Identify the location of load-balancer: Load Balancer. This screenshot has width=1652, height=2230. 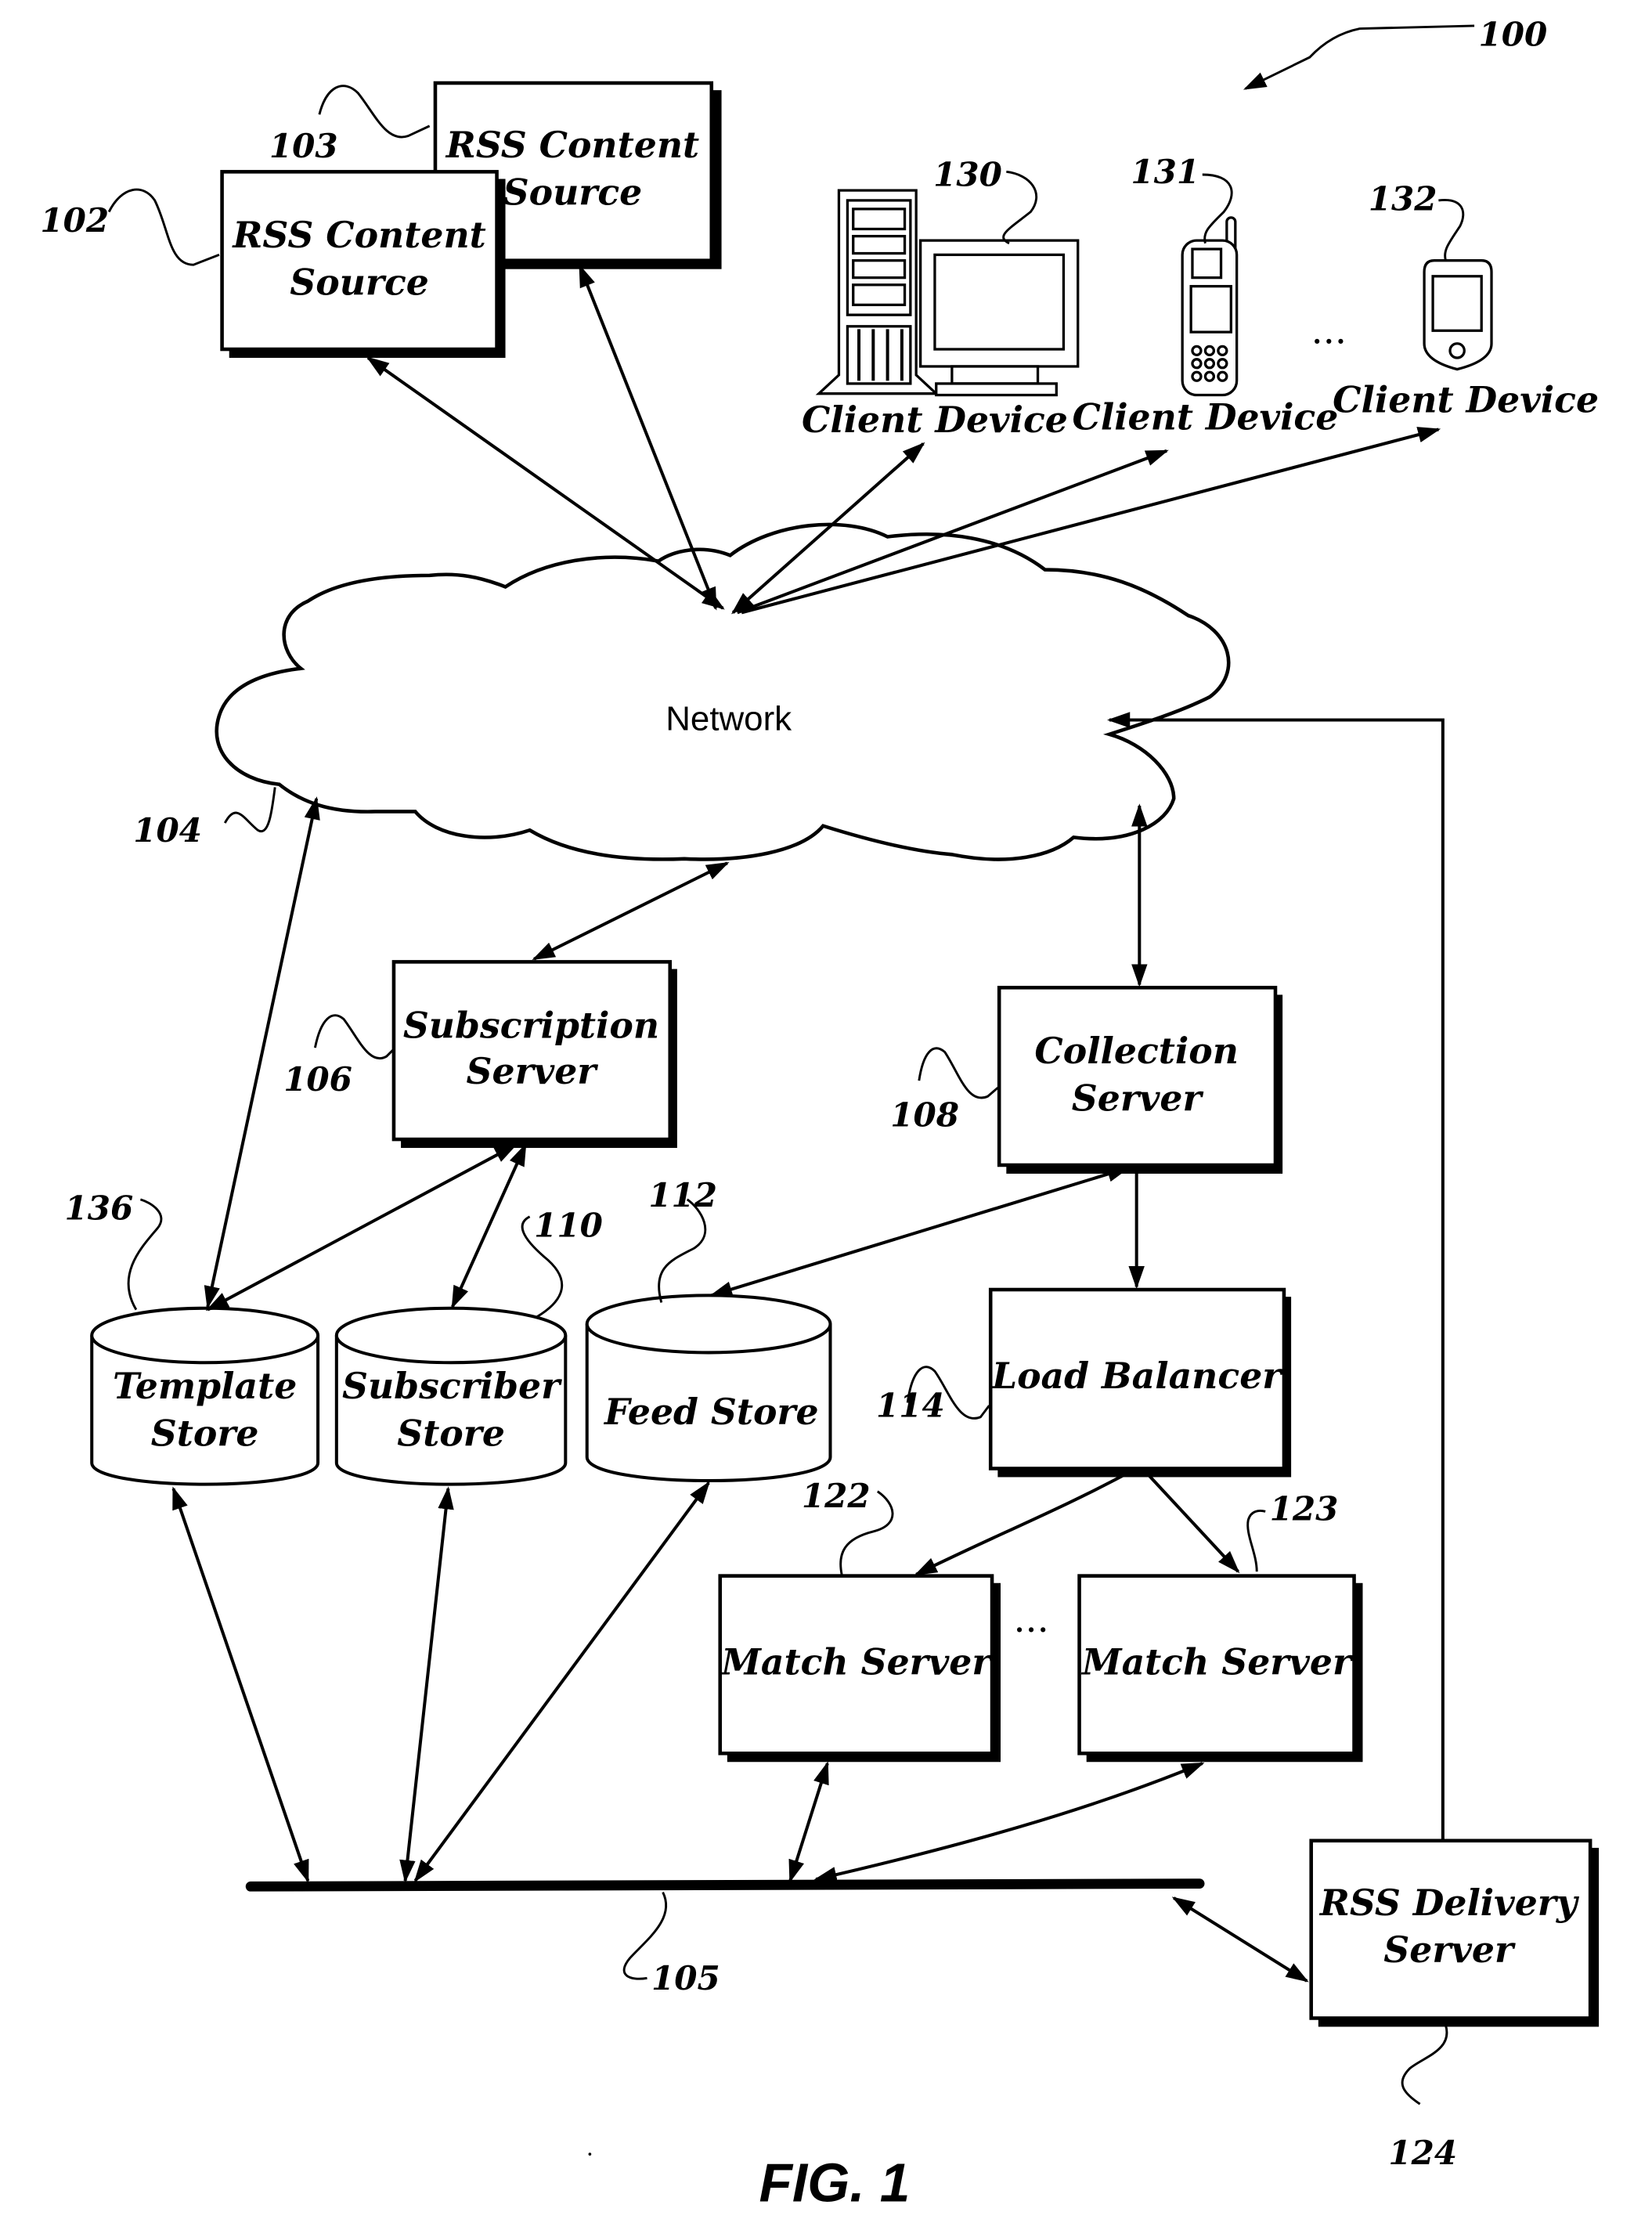
(1140, 1383).